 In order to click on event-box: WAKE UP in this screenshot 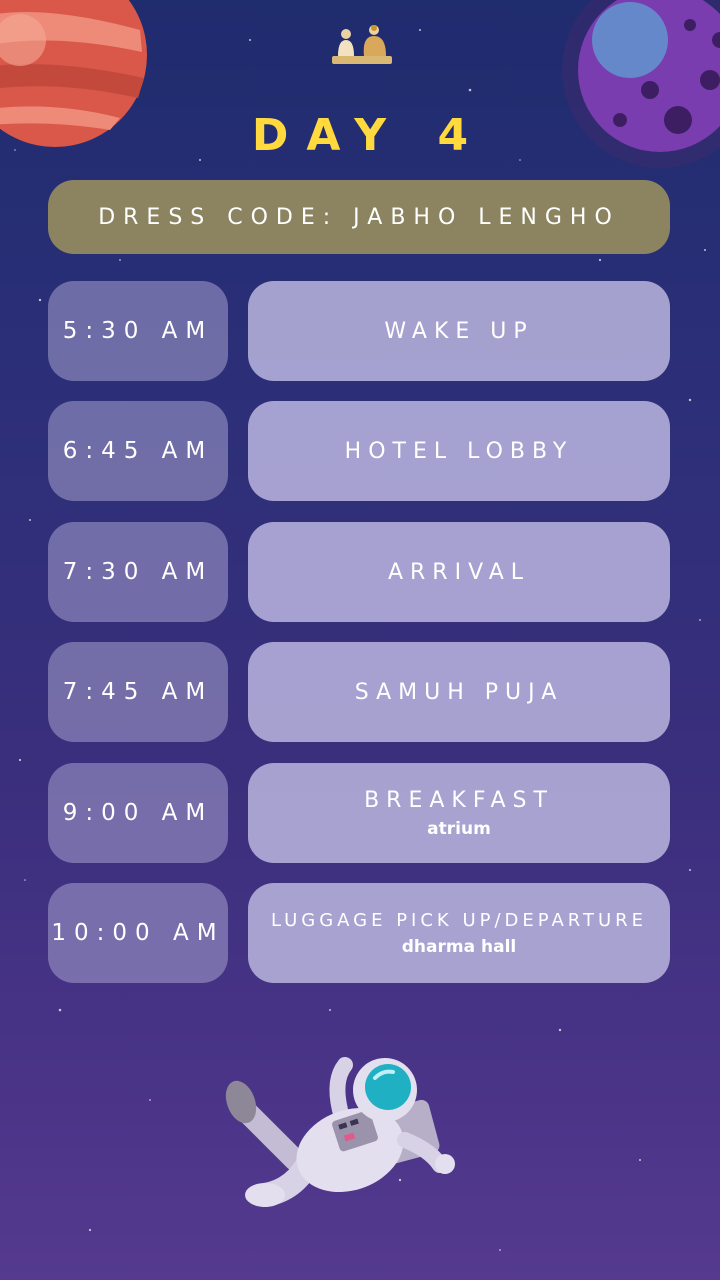, I will do `click(459, 331)`.